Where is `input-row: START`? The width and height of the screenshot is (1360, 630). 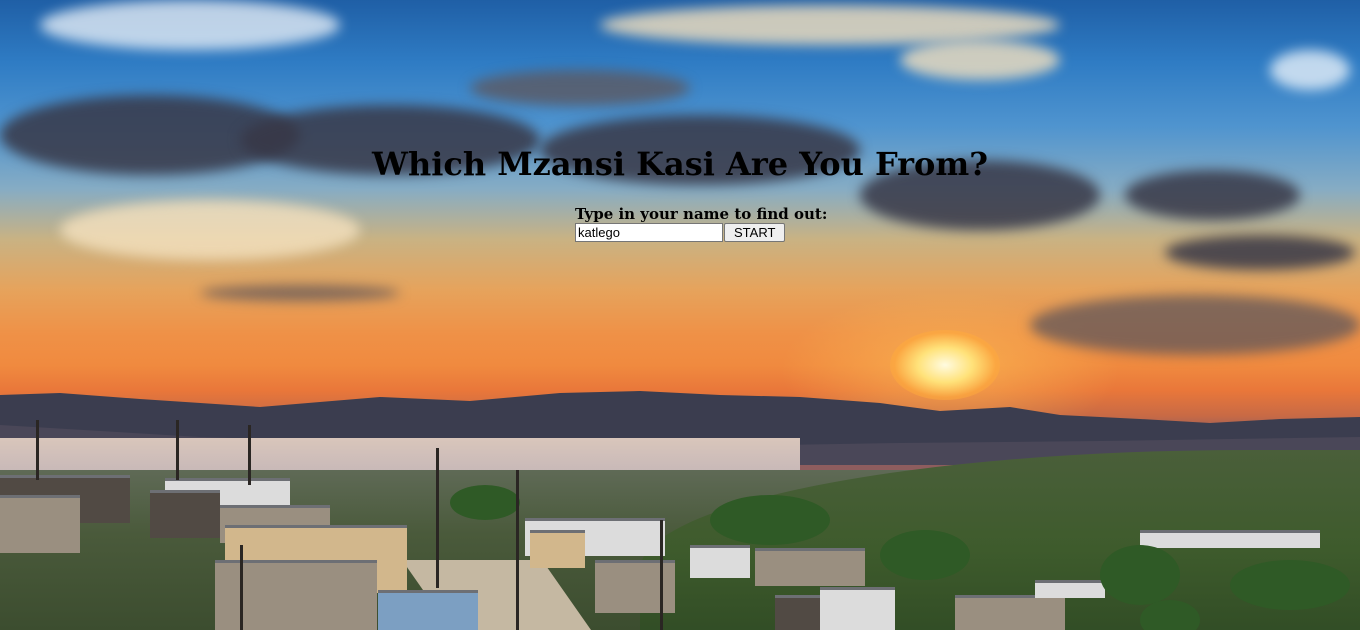 input-row: START is located at coordinates (705, 232).